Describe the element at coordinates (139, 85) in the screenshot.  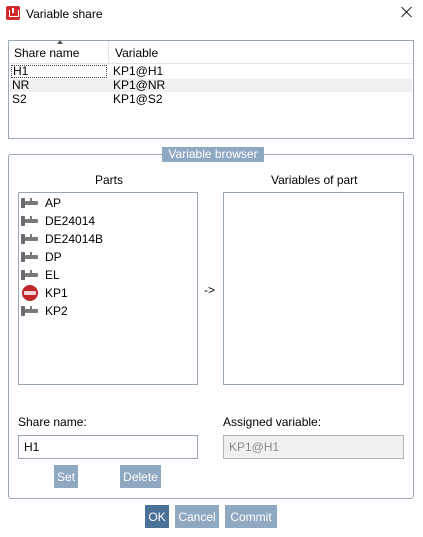
I see `cell-variable: KP1@NR` at that location.